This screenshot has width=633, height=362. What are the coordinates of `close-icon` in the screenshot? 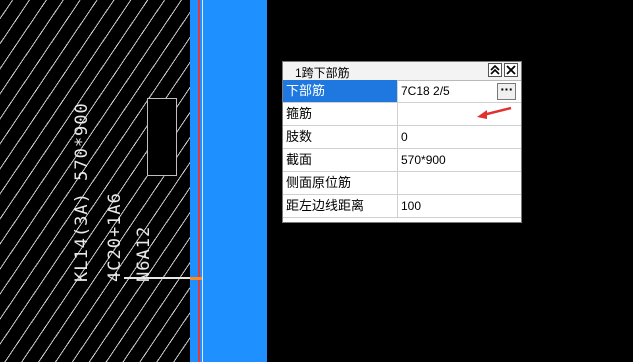 It's located at (511, 70).